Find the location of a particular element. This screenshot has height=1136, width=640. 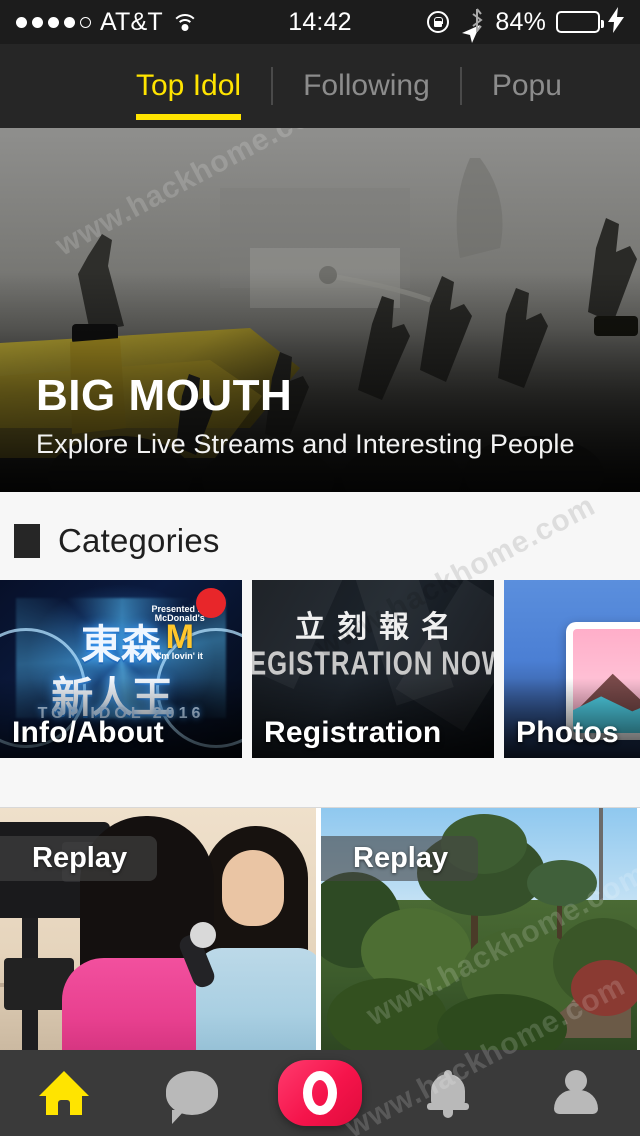

category-card-label: Photos is located at coordinates (567, 732).